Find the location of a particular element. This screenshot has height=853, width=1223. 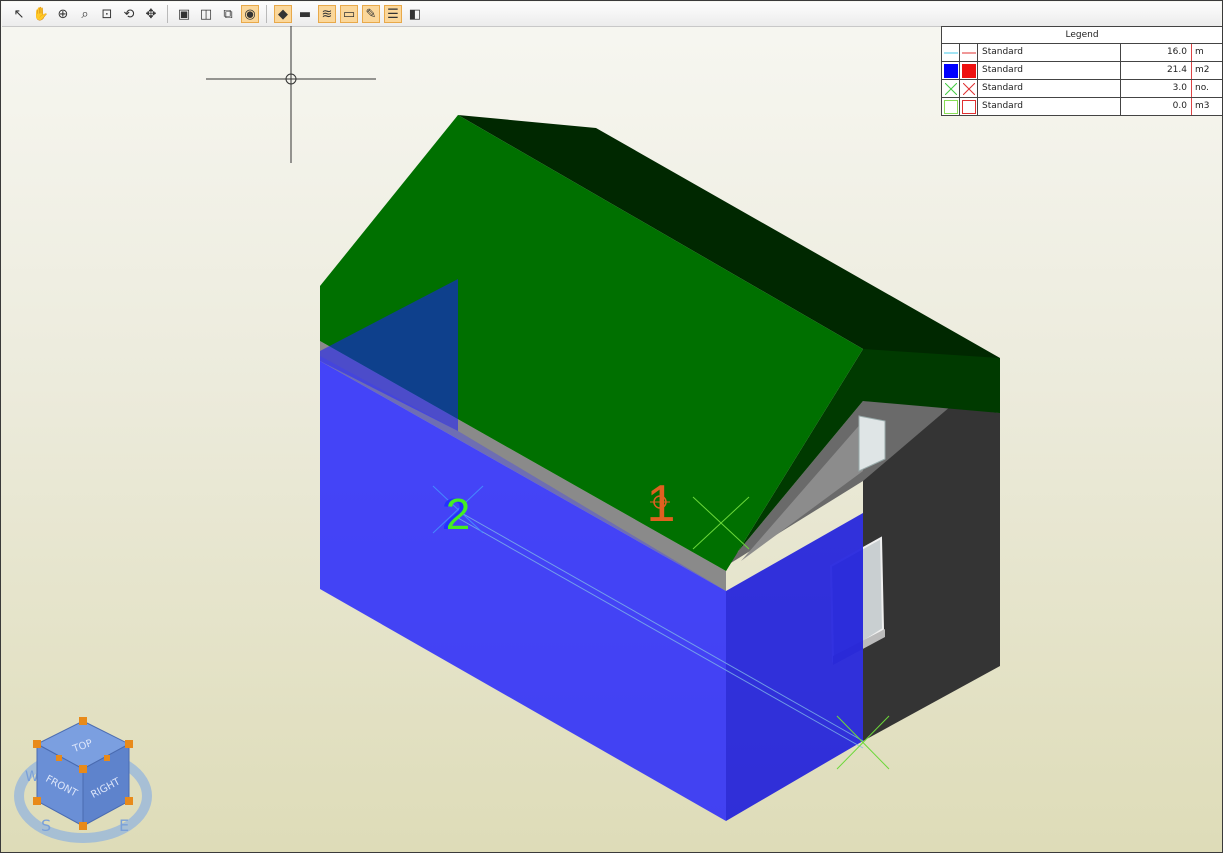

volume-swatch-icon is located at coordinates (951, 106).